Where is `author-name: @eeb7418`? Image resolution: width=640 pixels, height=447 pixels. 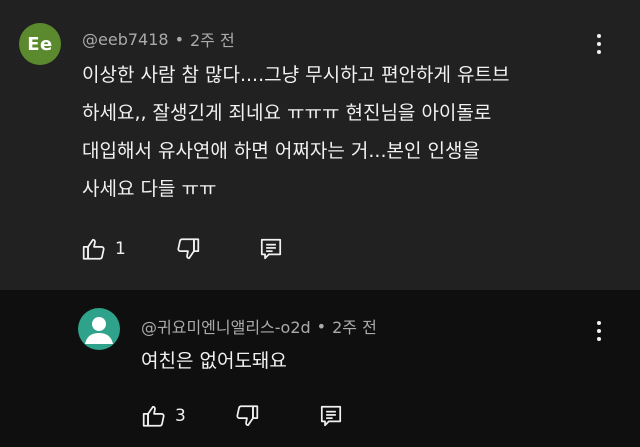 author-name: @eeb7418 is located at coordinates (125, 39).